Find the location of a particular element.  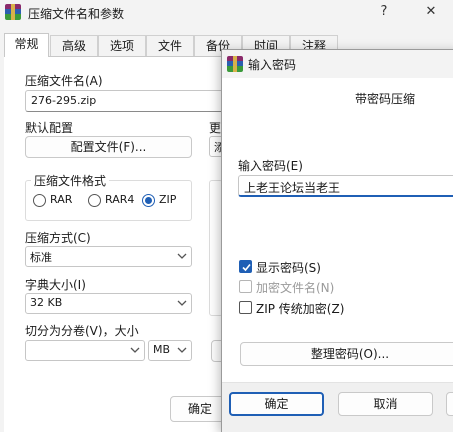

update-mode-label: 更 is located at coordinates (215, 128).